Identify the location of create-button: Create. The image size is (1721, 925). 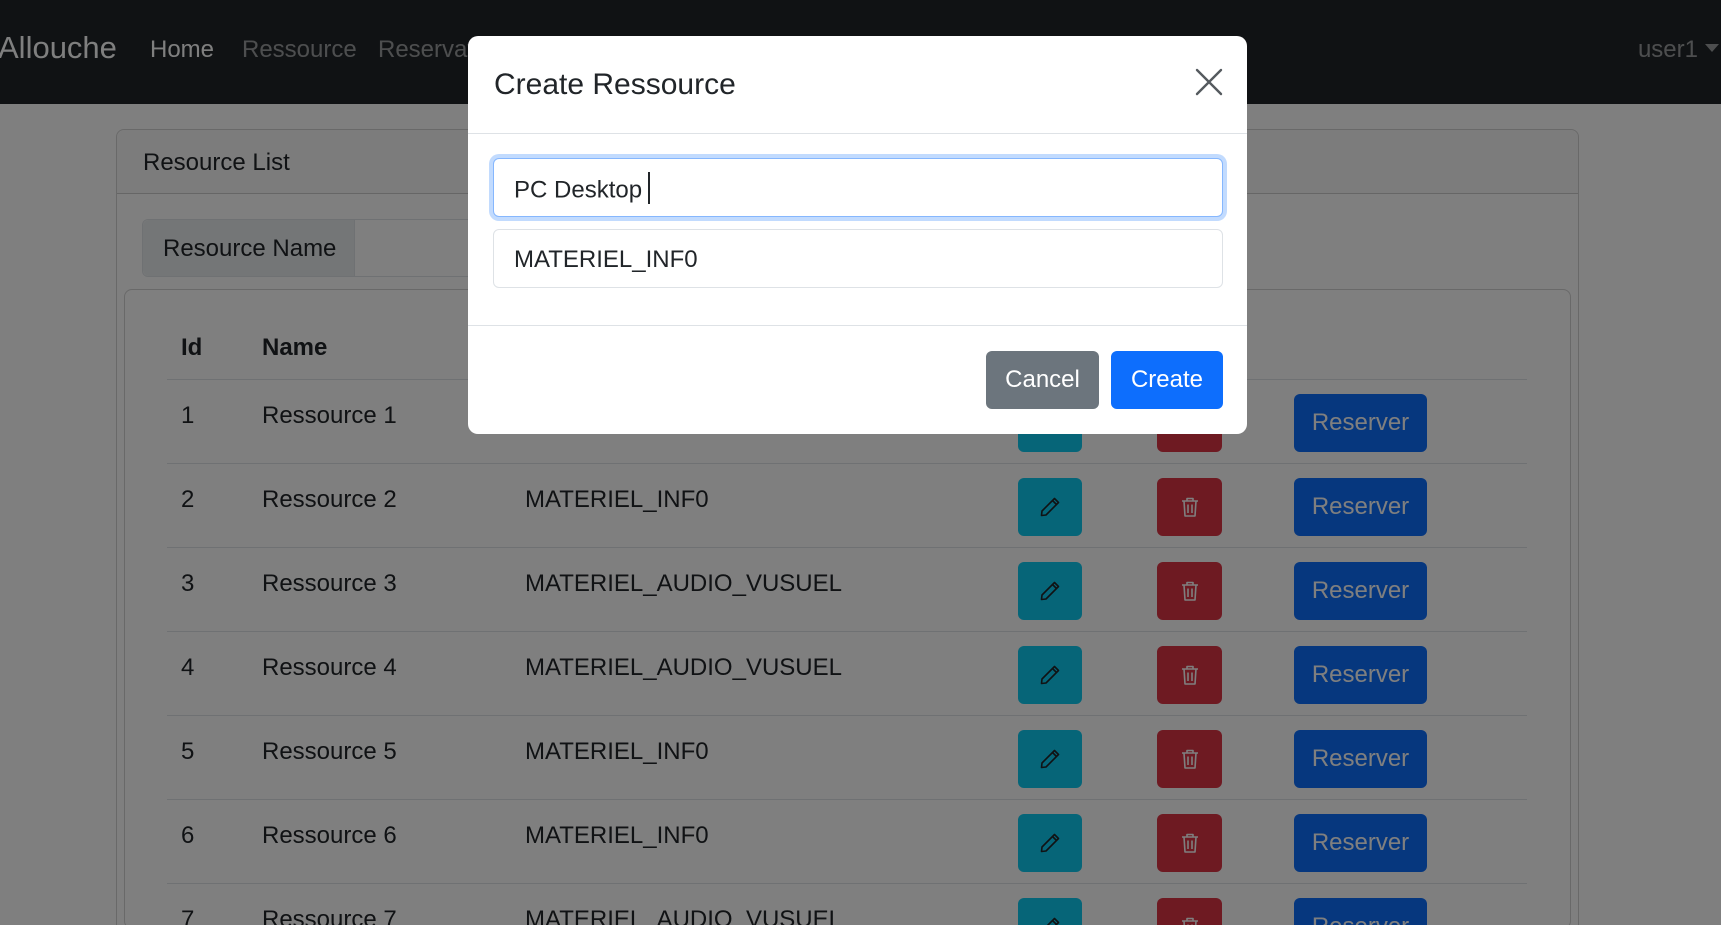
(1167, 380).